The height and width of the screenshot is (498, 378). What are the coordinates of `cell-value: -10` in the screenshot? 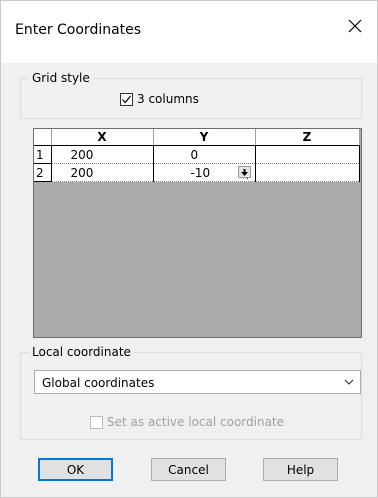 It's located at (200, 172).